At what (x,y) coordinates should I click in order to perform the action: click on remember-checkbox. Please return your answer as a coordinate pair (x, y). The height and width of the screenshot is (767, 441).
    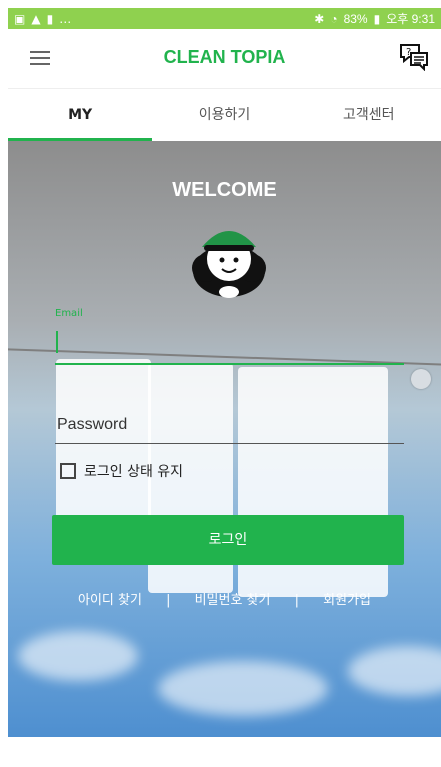
    Looking at the image, I should click on (68, 471).